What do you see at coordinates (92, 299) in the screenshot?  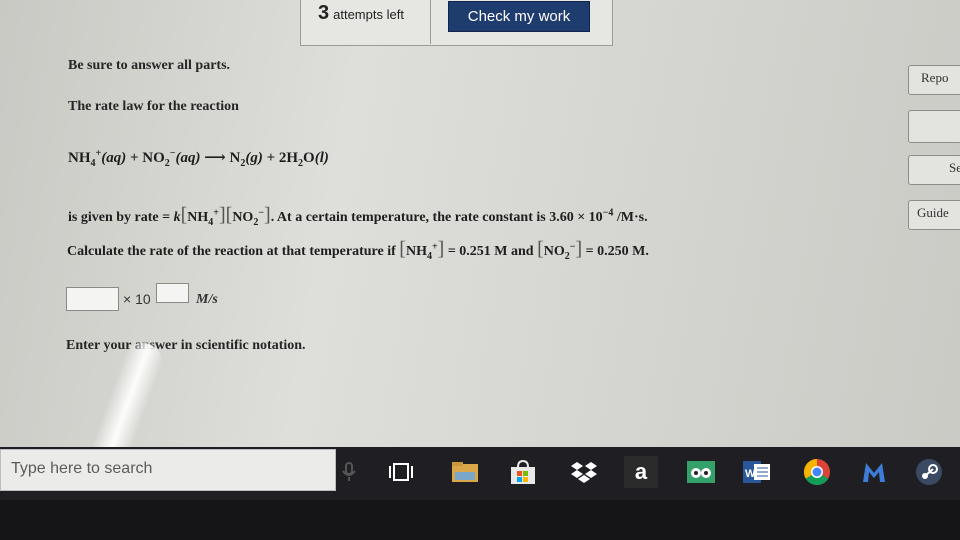 I see `answer-mantissa-input` at bounding box center [92, 299].